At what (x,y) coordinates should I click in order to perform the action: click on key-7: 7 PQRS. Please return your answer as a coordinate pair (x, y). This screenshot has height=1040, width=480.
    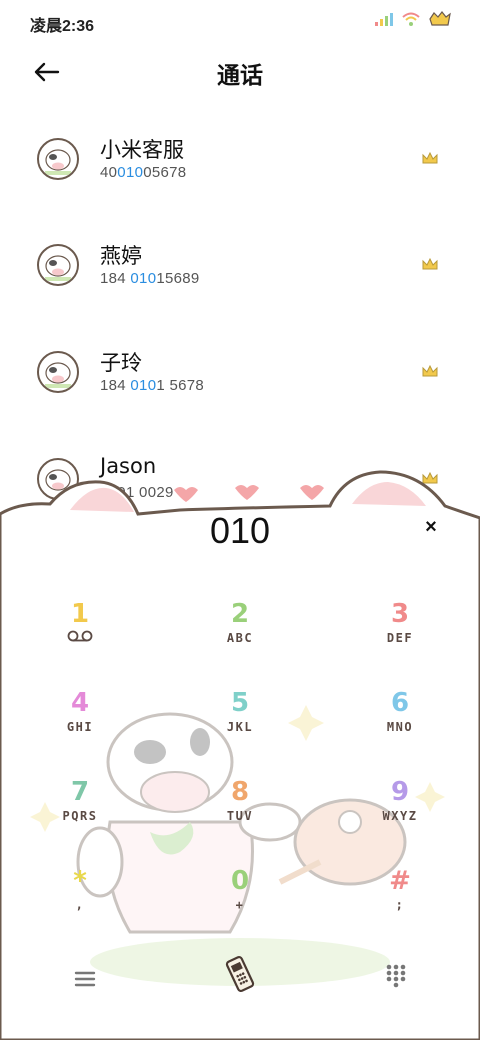
    Looking at the image, I should click on (80, 811).